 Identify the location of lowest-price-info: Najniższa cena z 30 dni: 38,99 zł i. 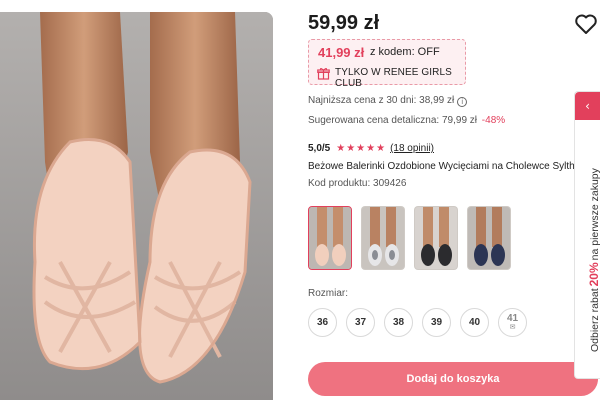
(388, 101).